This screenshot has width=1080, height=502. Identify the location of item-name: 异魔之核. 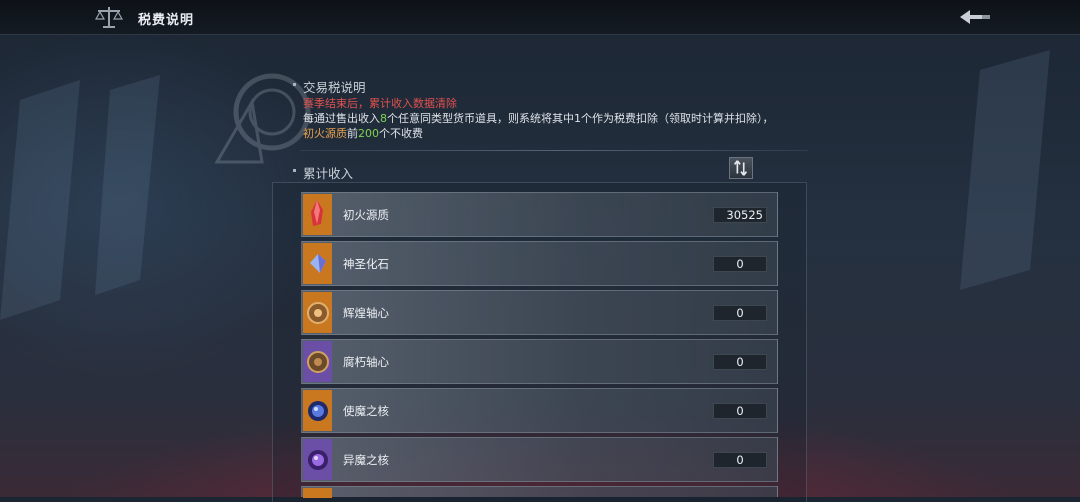
(366, 460).